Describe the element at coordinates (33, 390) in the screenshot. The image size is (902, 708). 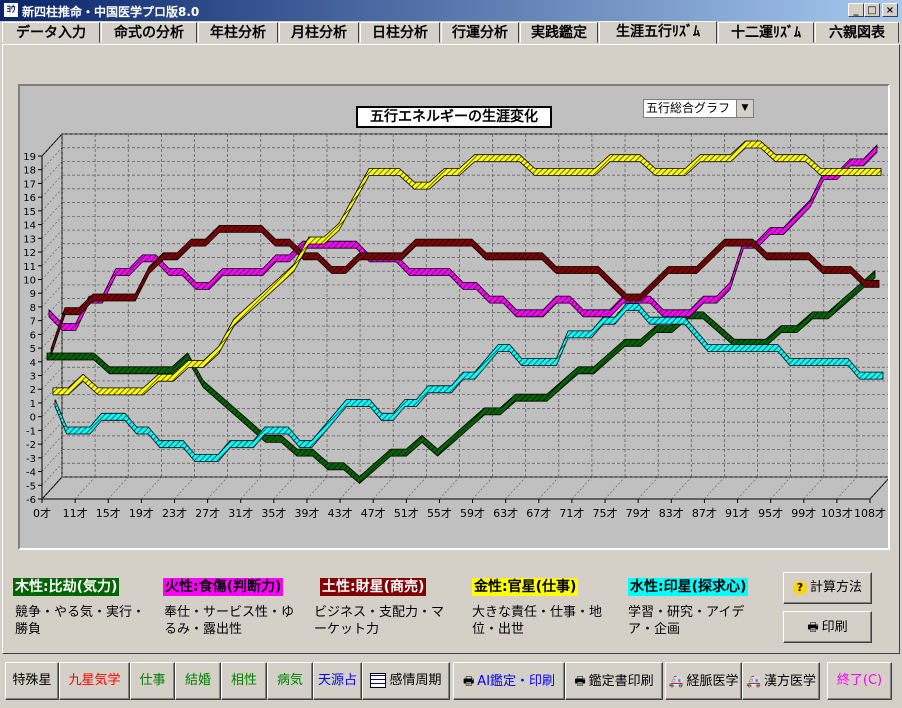
I see `y-tick-label: 2` at that location.